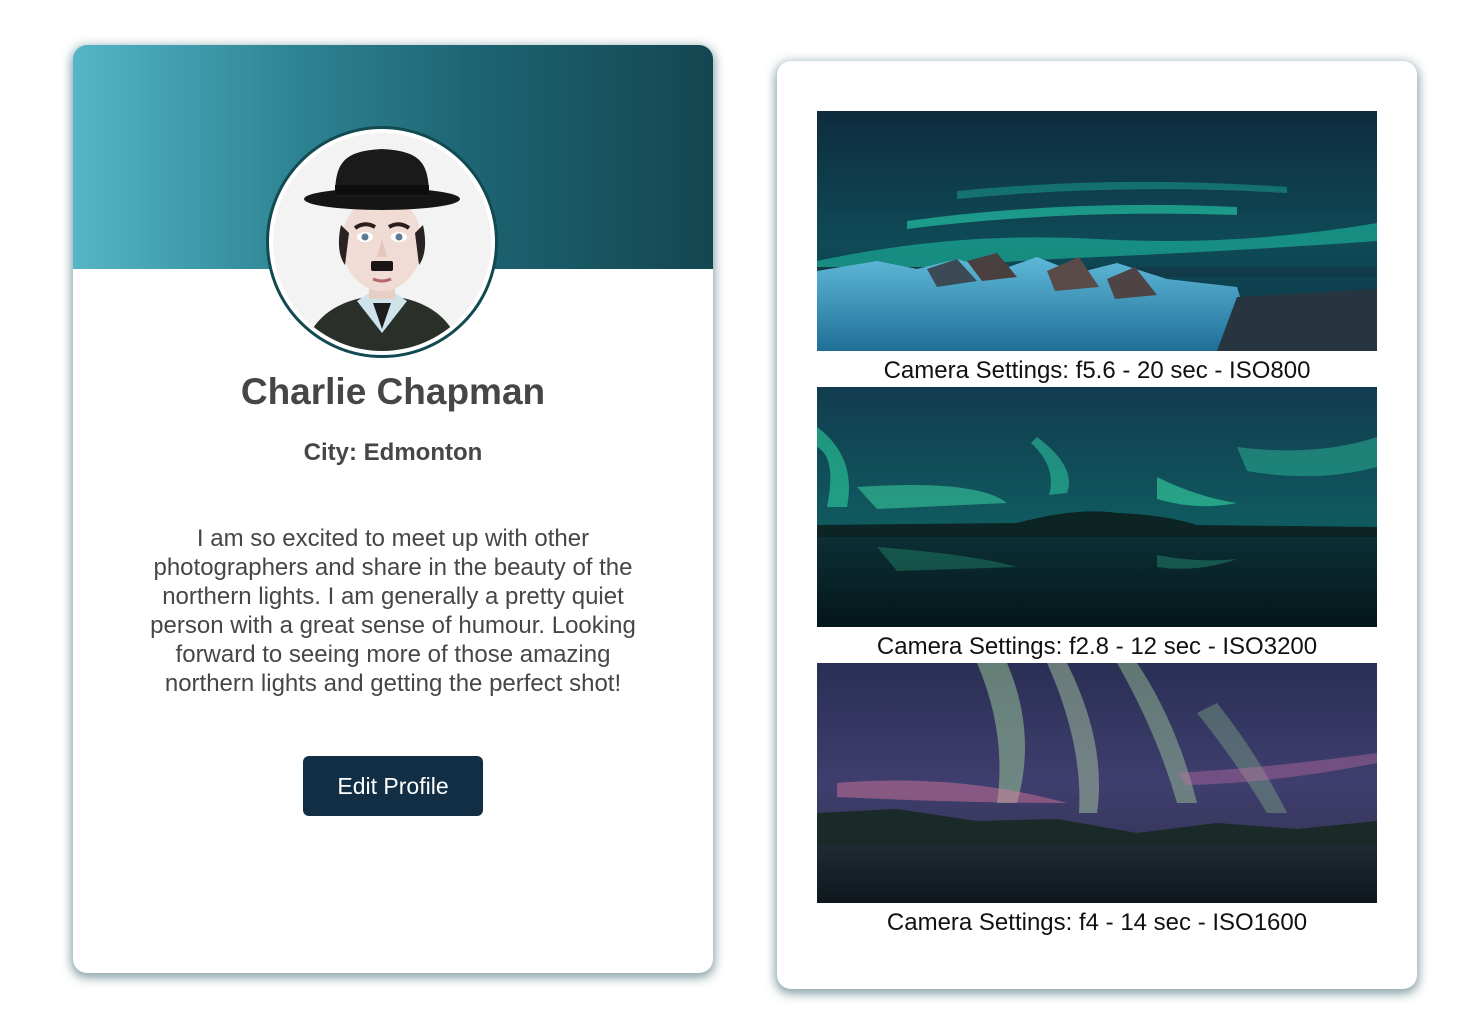  I want to click on photo-item: Camera Settings: f5.6 - 20 sec - ISO800, so click(1097, 247).